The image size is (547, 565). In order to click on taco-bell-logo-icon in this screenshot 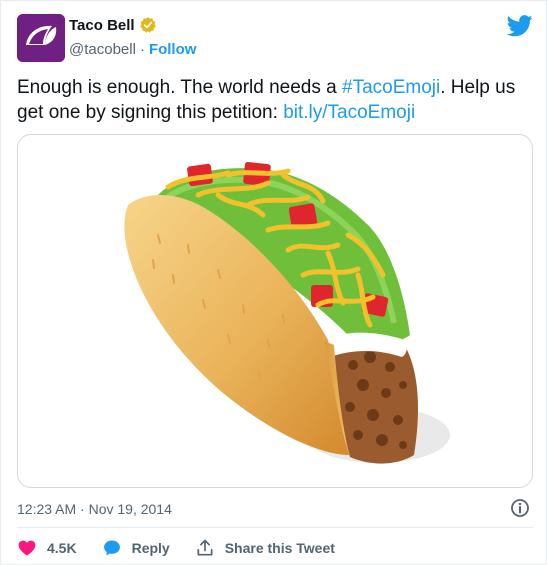, I will do `click(41, 38)`.